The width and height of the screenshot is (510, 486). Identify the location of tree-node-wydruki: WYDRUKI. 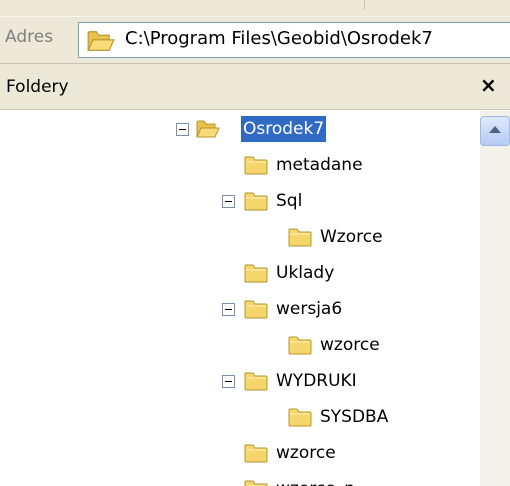
(240, 383).